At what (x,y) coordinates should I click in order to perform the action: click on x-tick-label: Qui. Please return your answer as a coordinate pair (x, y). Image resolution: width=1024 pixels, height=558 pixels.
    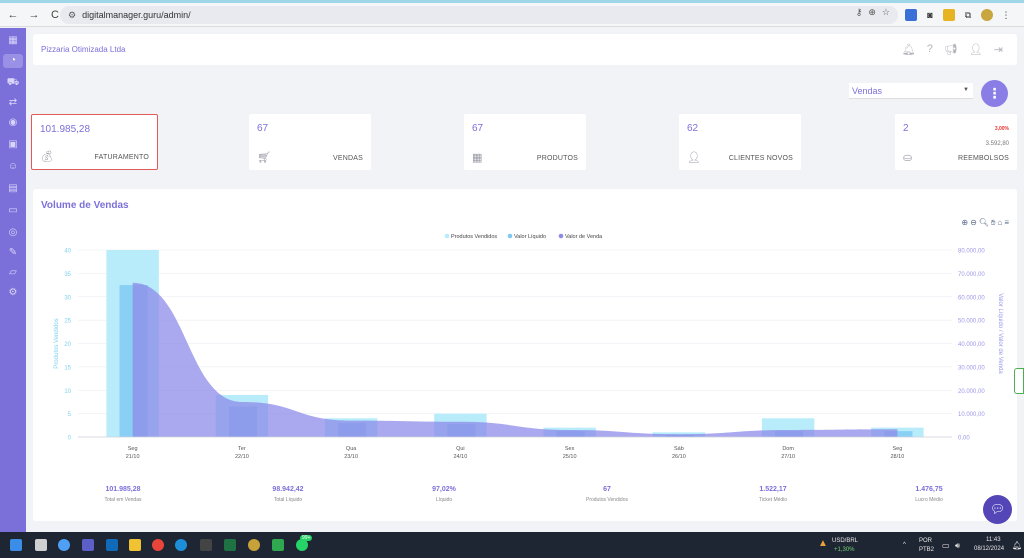
    Looking at the image, I should click on (460, 449).